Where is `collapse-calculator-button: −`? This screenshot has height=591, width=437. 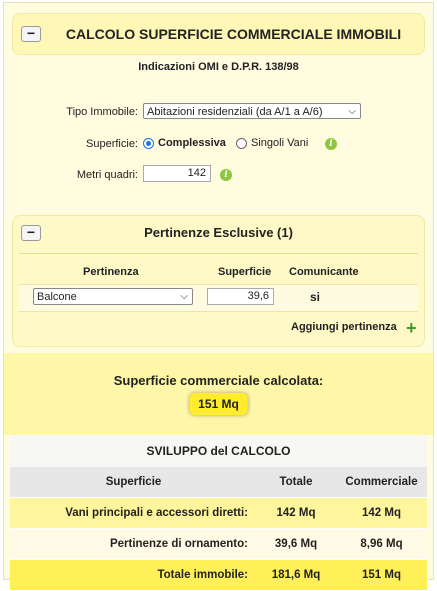 collapse-calculator-button: − is located at coordinates (31, 34).